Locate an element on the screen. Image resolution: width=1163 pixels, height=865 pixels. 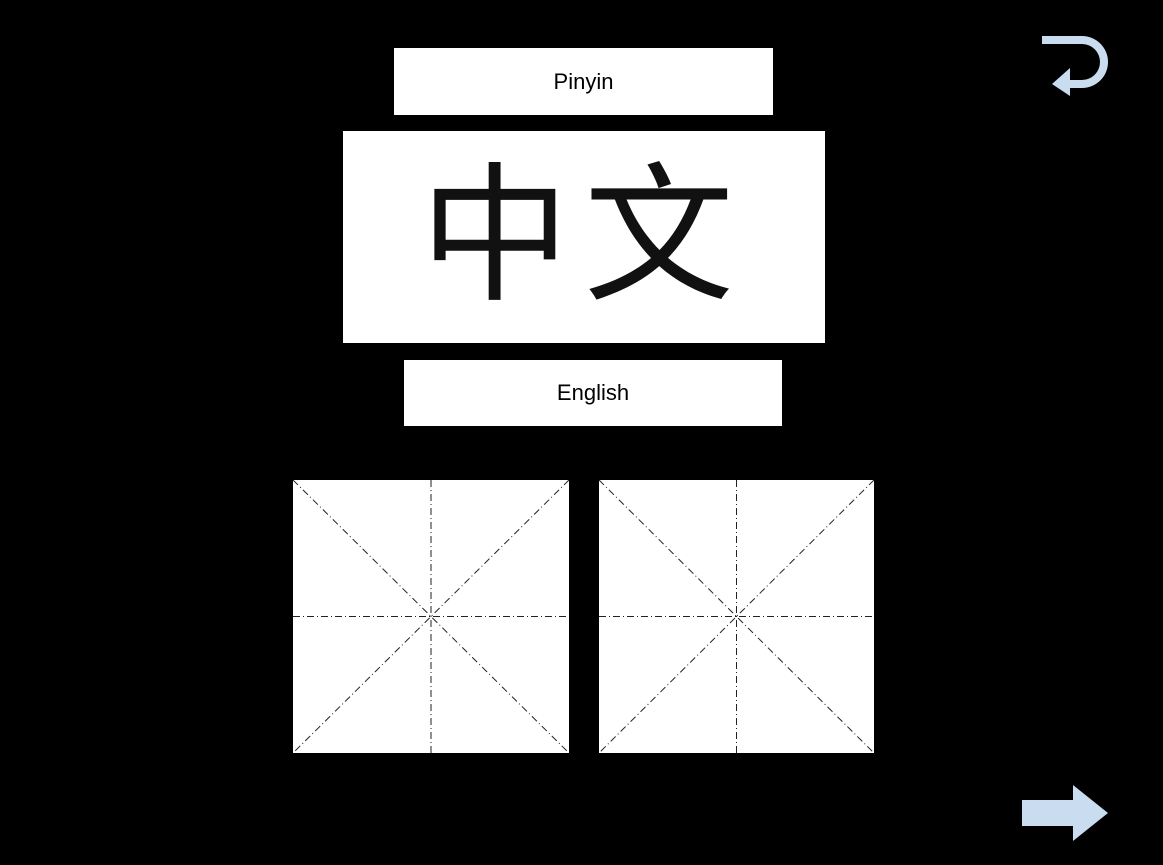
pinyin-button: Pinyin is located at coordinates (583, 81).